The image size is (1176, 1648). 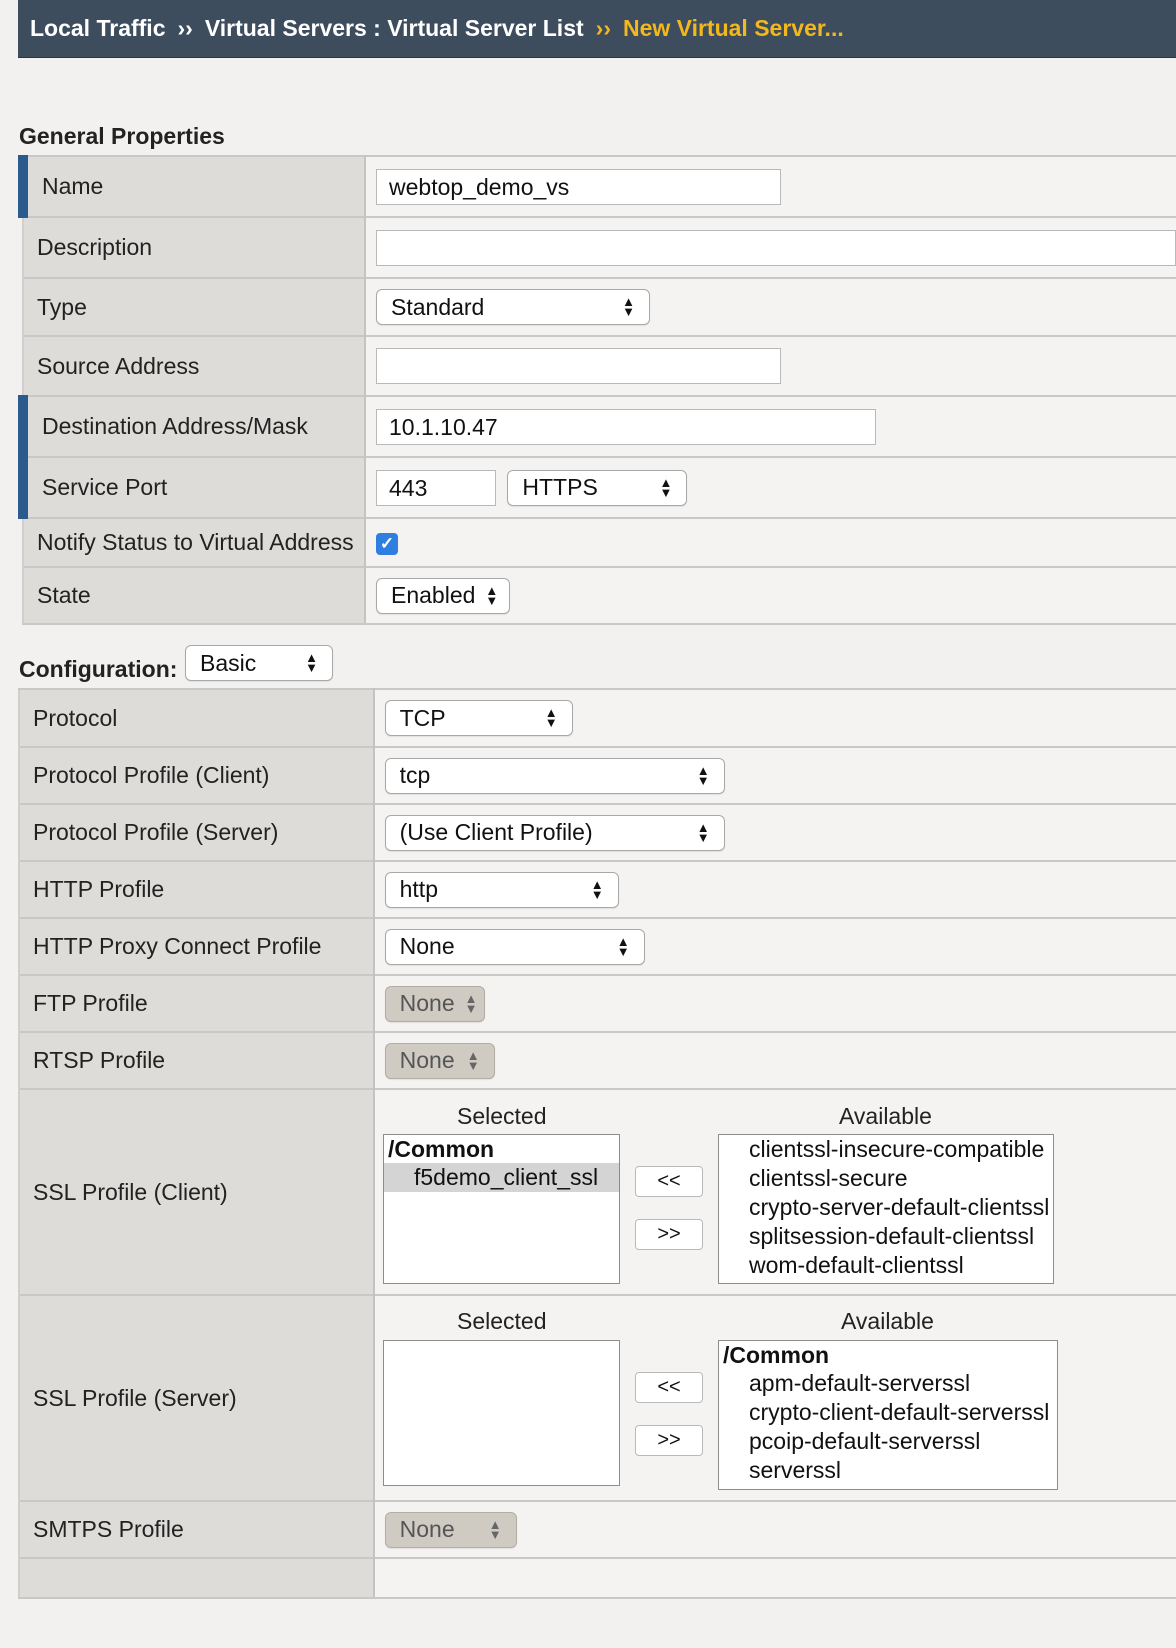 What do you see at coordinates (122, 136) in the screenshot?
I see `general-properties-title: General Properties` at bounding box center [122, 136].